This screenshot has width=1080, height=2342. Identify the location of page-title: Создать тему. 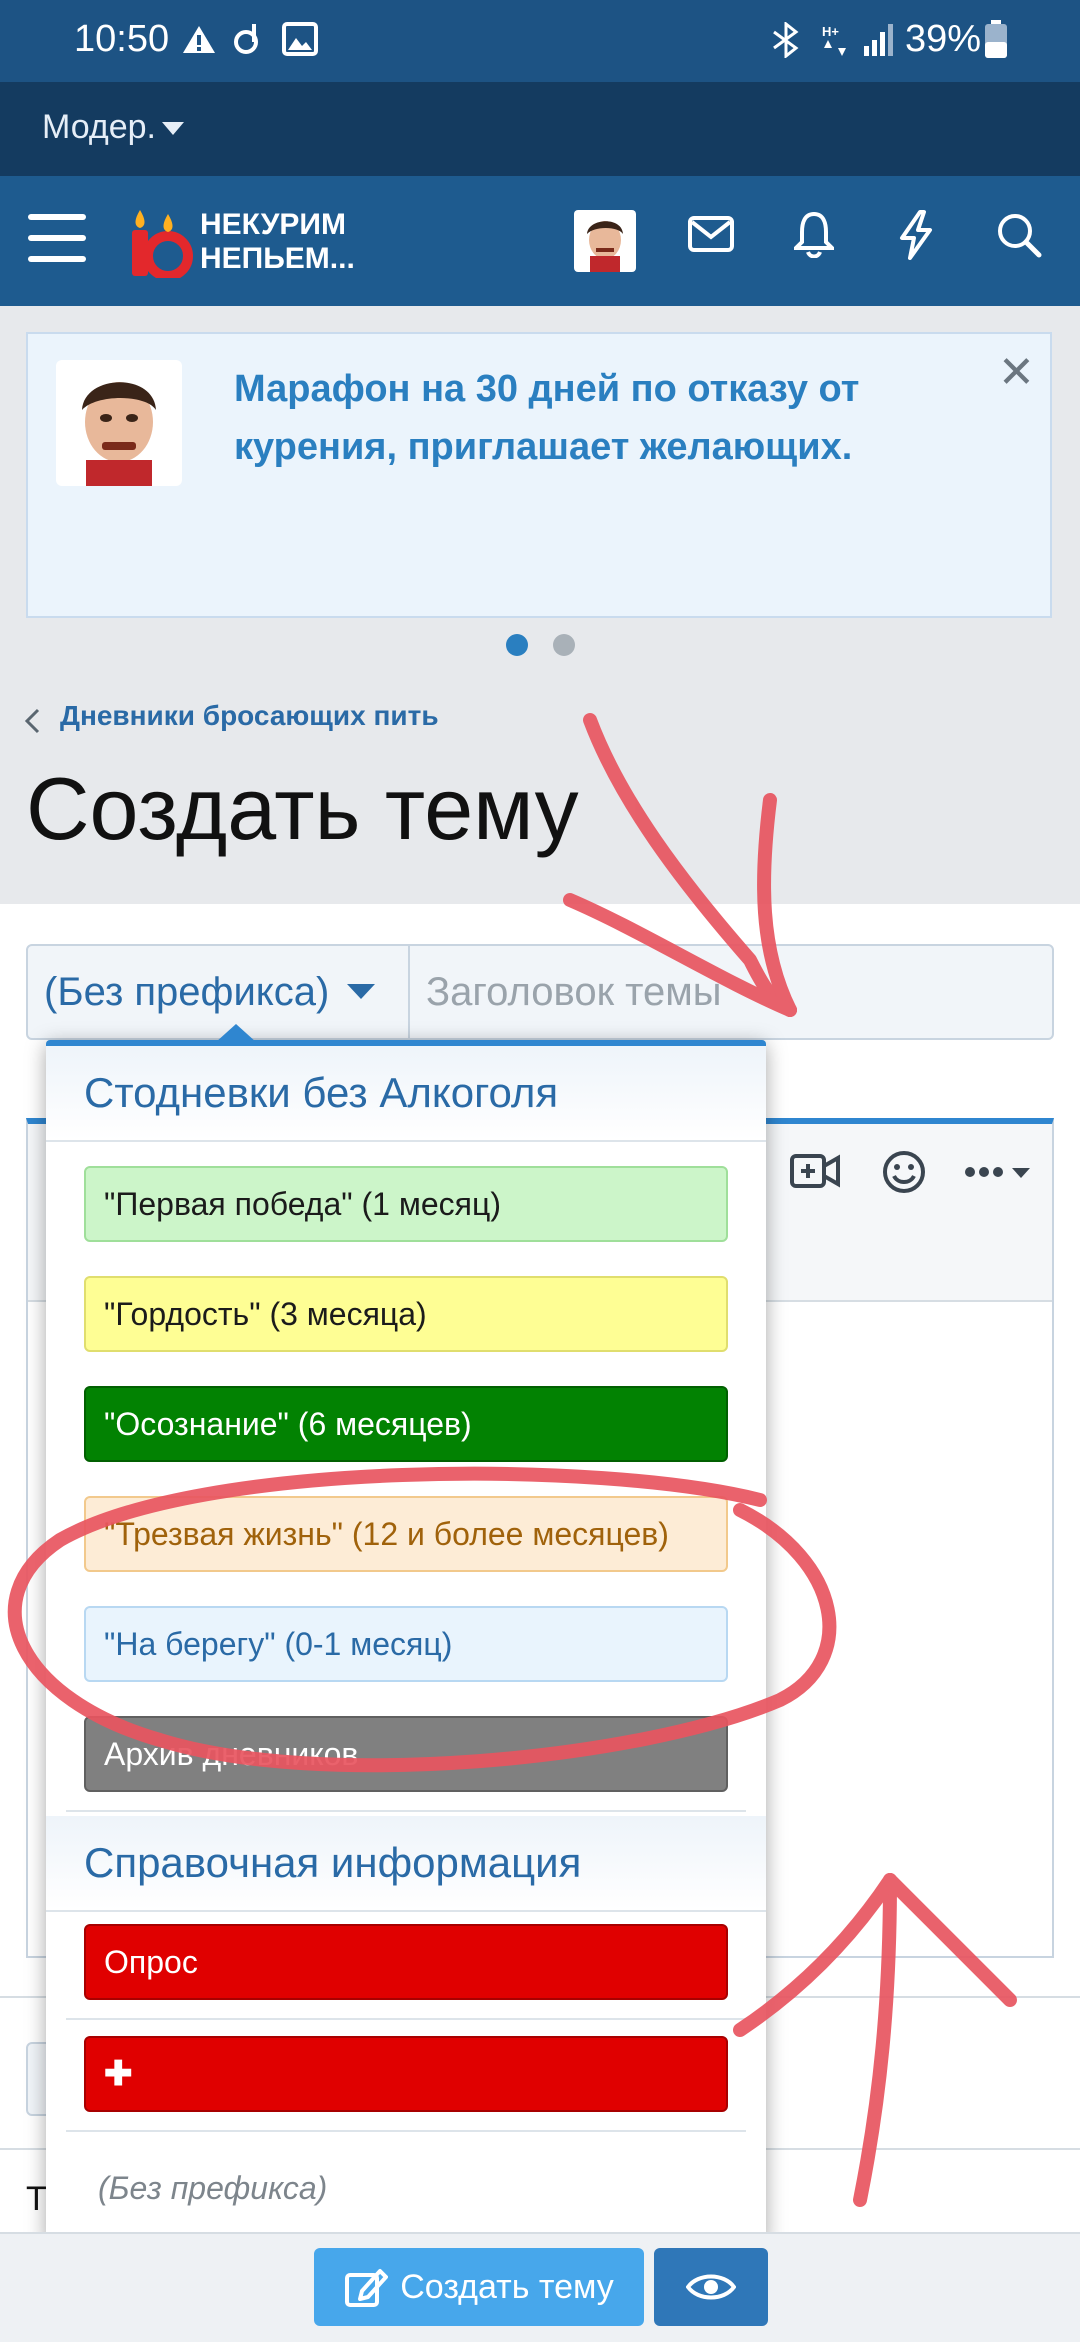
(302, 808).